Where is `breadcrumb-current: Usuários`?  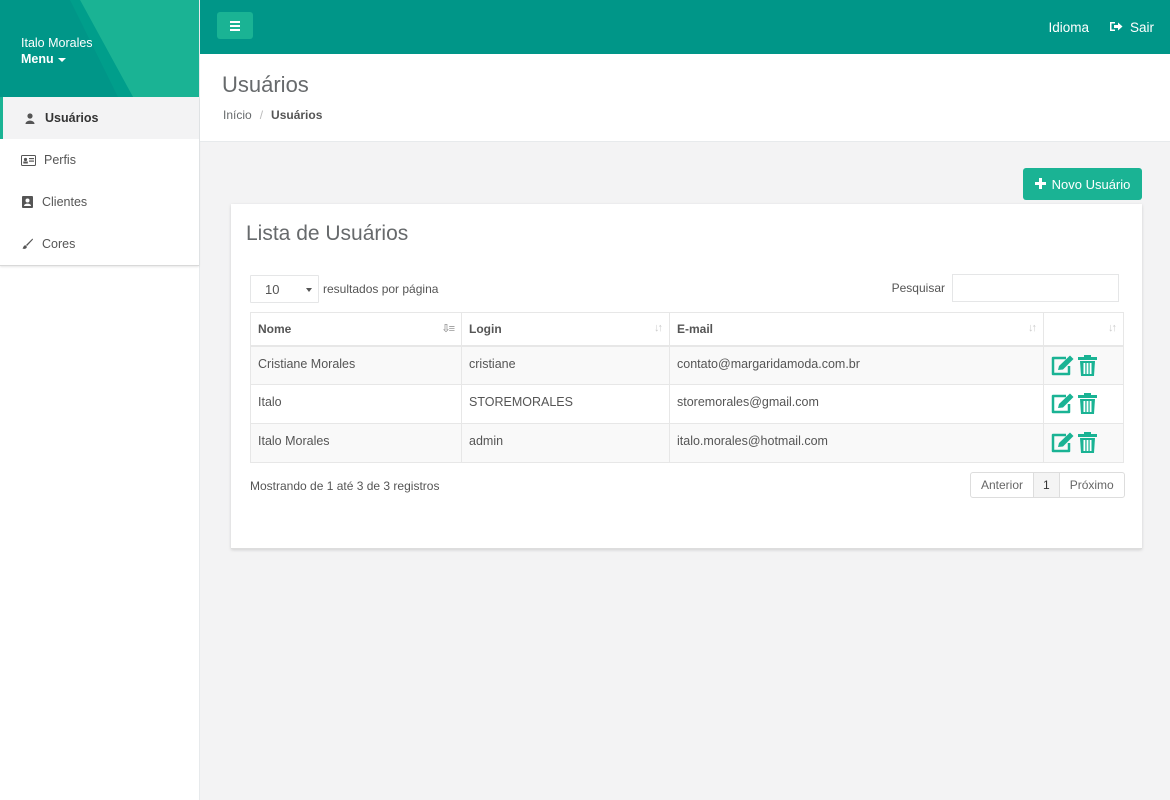
breadcrumb-current: Usuários is located at coordinates (297, 115).